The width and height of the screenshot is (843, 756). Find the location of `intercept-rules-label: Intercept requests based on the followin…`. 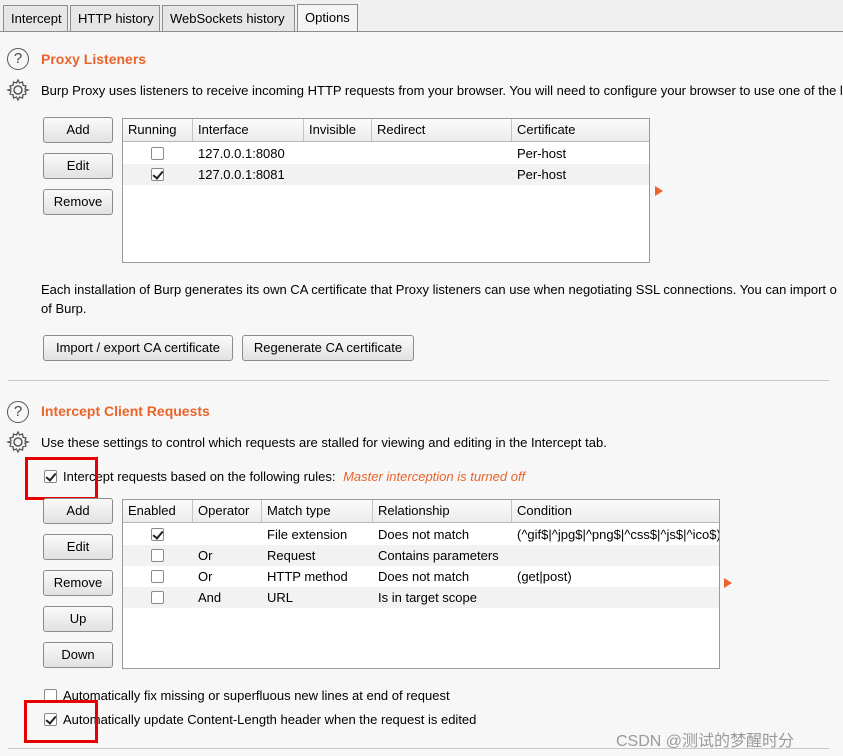

intercept-rules-label: Intercept requests based on the followin… is located at coordinates (294, 476).